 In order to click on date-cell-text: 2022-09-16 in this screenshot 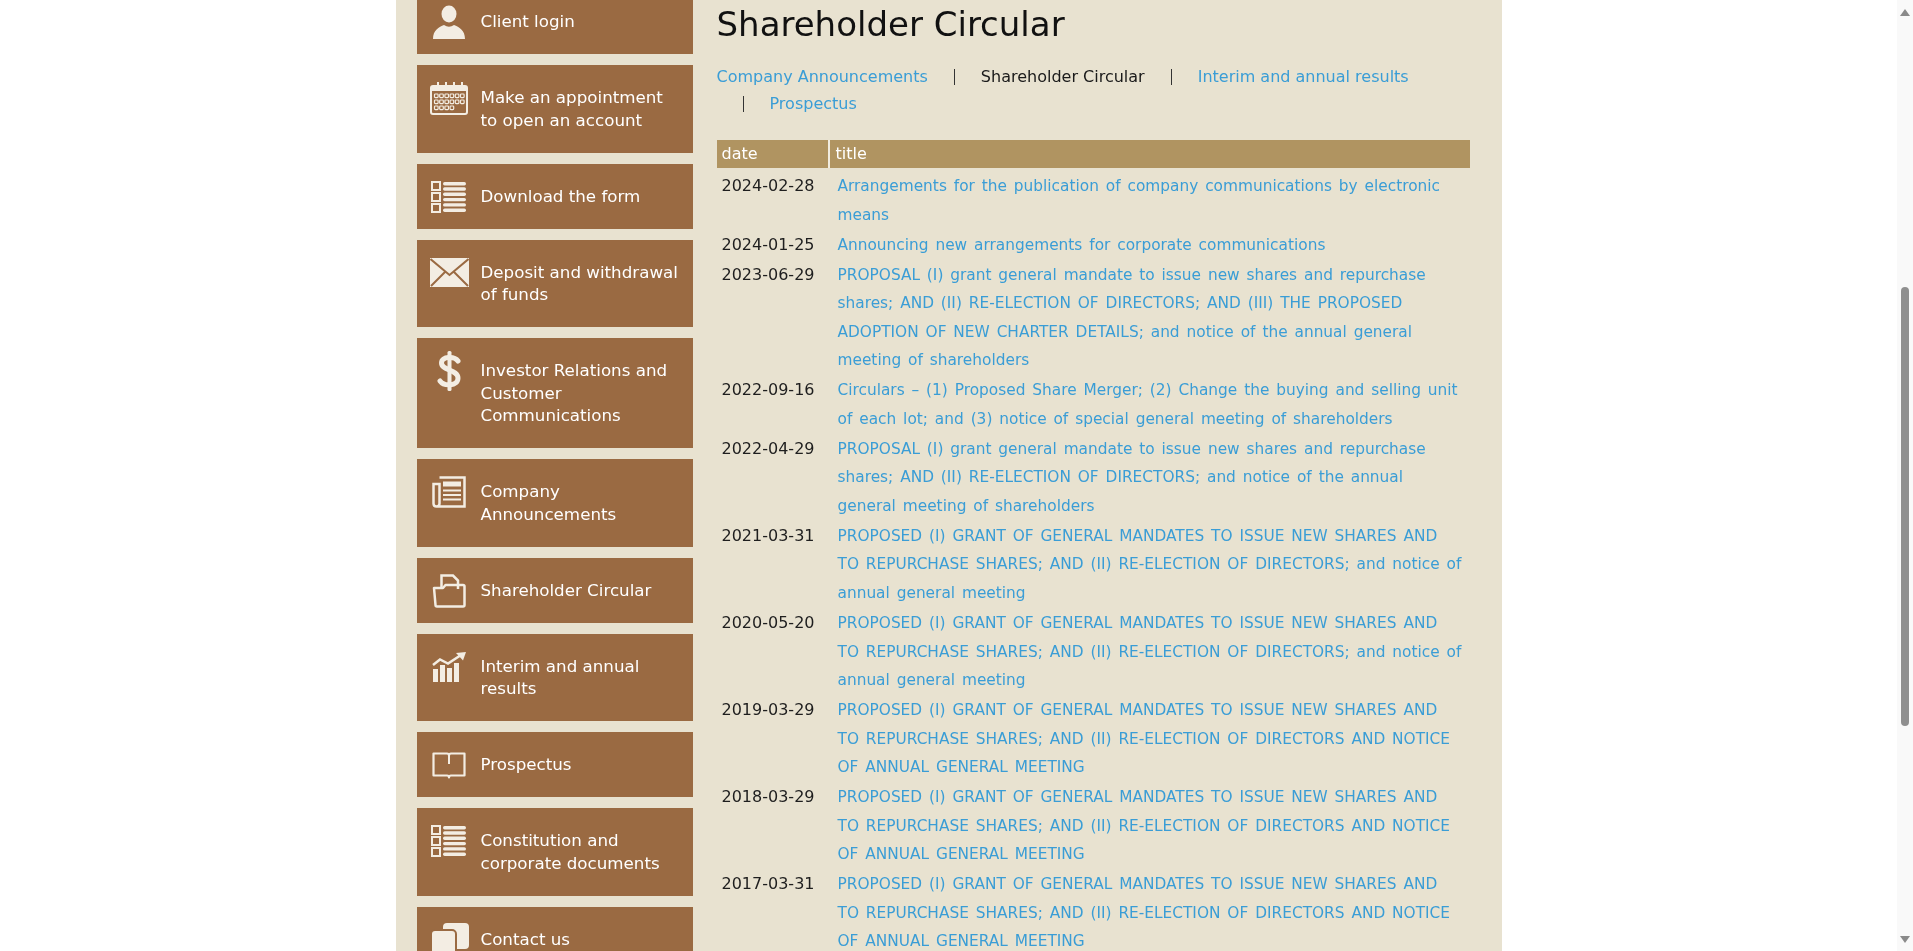, I will do `click(768, 390)`.